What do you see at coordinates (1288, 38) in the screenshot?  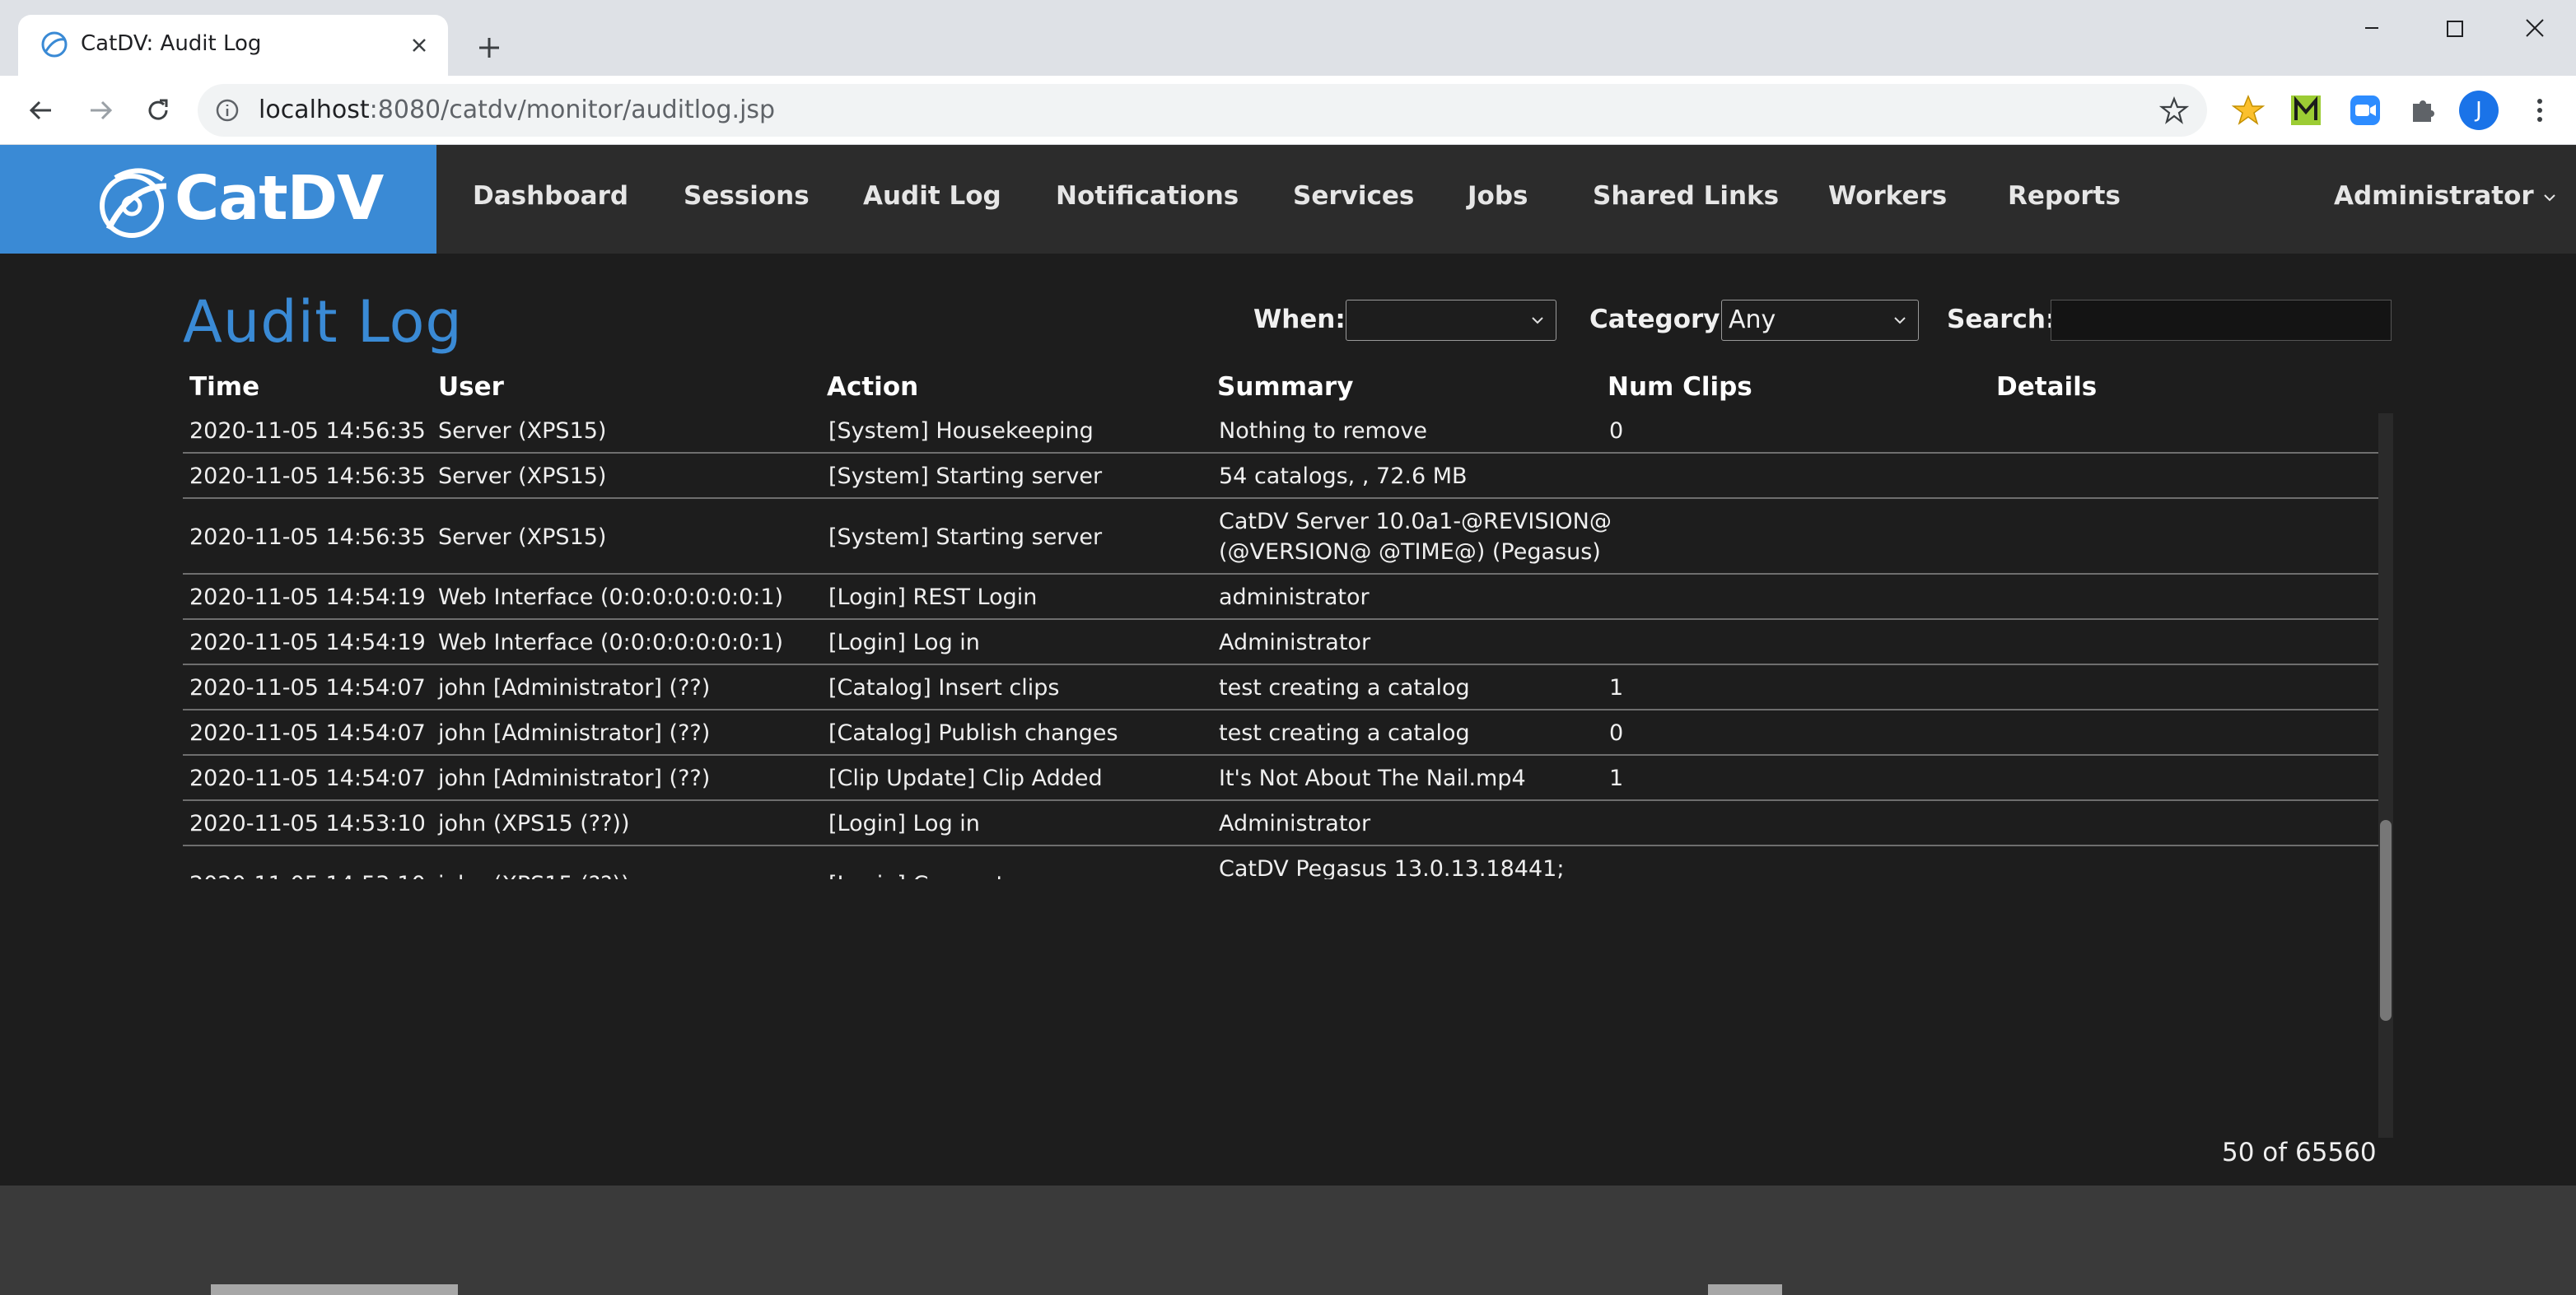 I see `browser-tab-bar: CatDV: Audit Log` at bounding box center [1288, 38].